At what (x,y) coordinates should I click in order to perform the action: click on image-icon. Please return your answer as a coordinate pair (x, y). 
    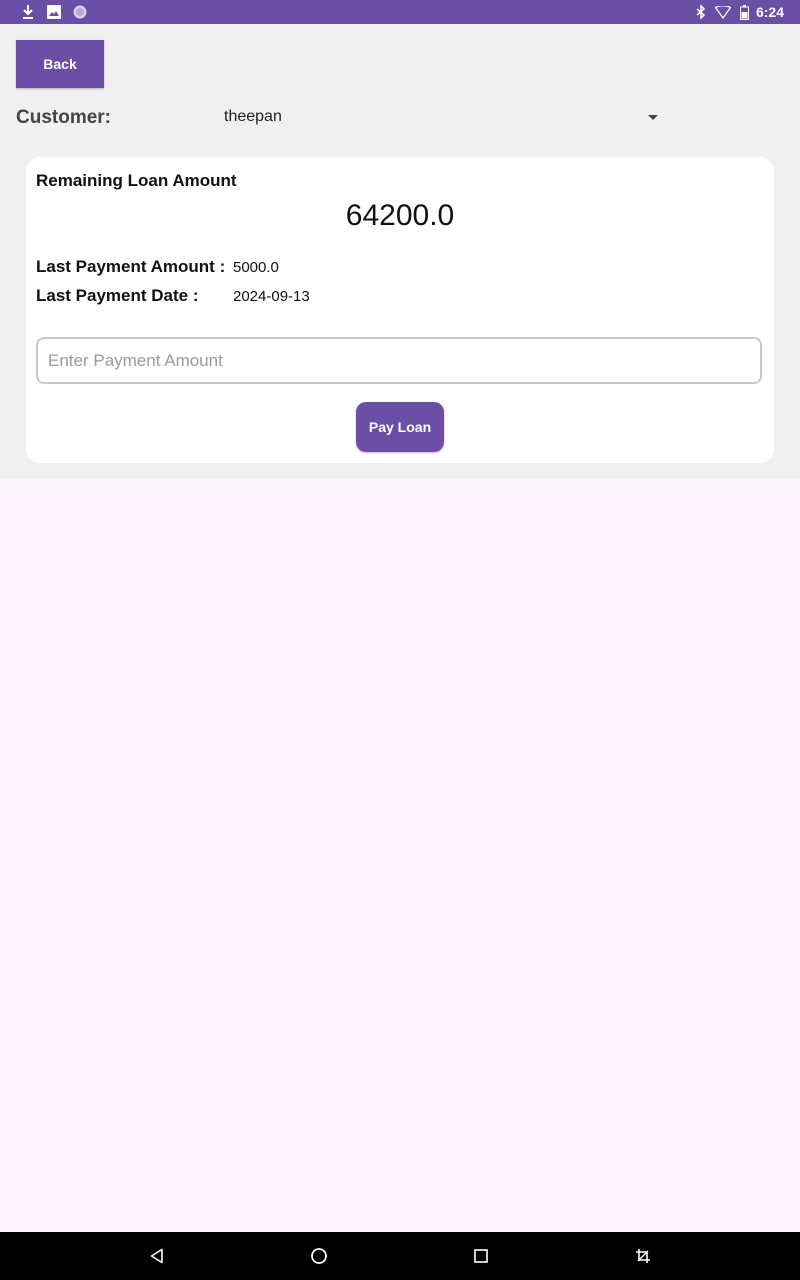
    Looking at the image, I should click on (54, 12).